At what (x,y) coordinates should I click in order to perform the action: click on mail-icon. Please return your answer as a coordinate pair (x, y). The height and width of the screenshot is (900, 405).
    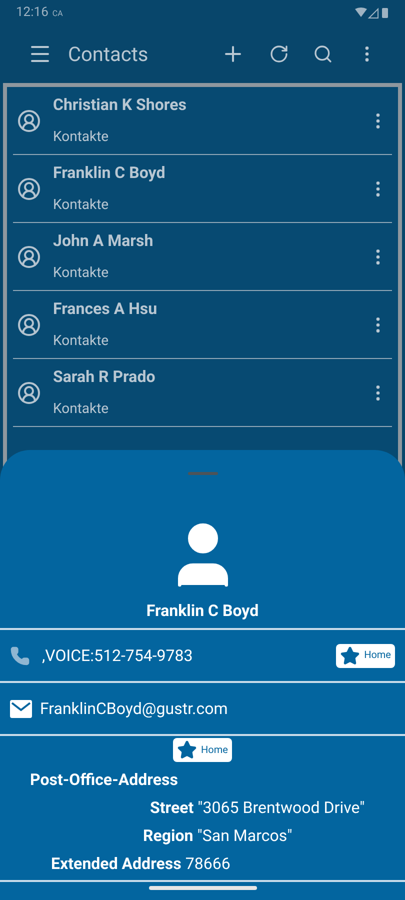
    Looking at the image, I should click on (21, 709).